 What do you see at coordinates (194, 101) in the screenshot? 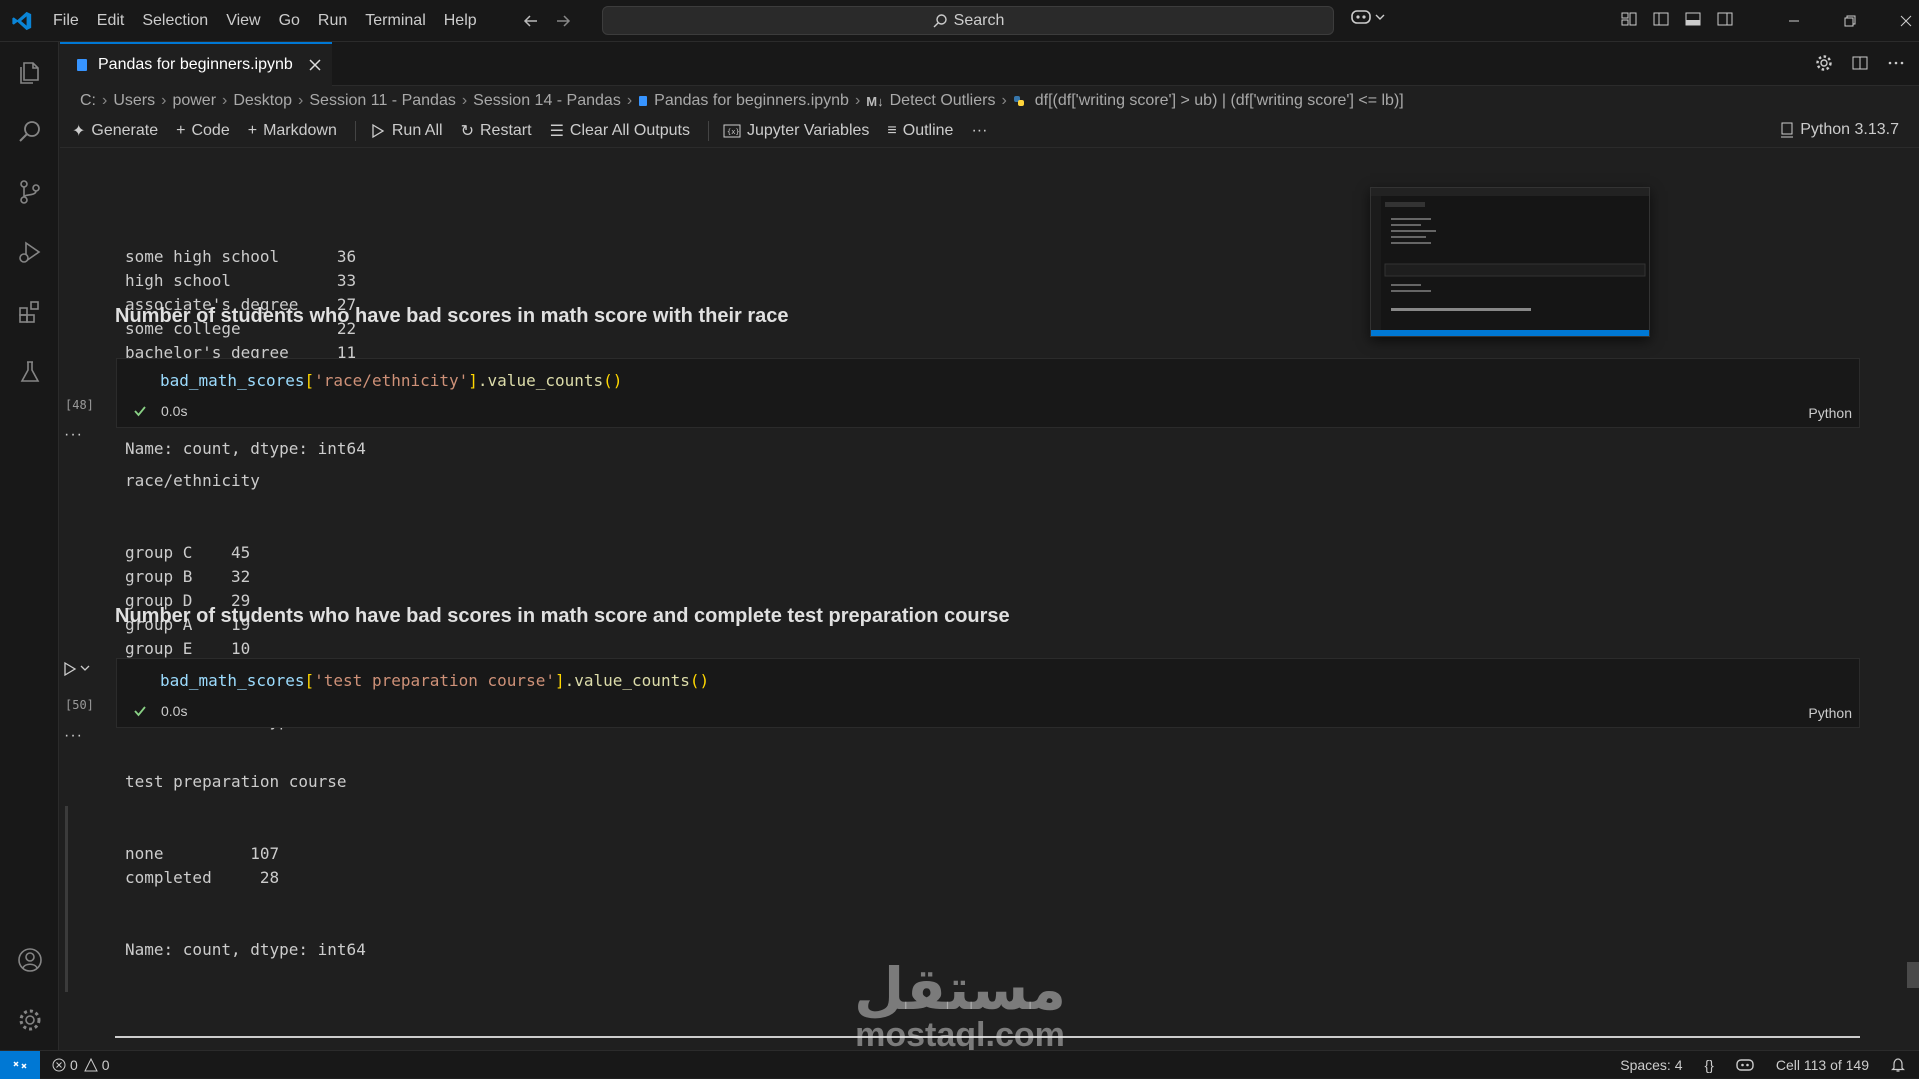
I see `breadcrumb-item: power` at bounding box center [194, 101].